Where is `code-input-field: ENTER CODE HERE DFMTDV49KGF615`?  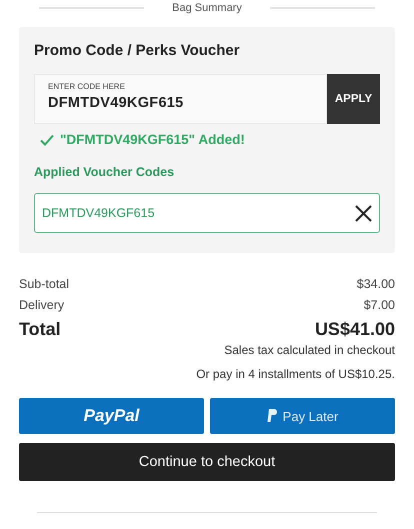
code-input-field: ENTER CODE HERE DFMTDV49KGF615 is located at coordinates (180, 99).